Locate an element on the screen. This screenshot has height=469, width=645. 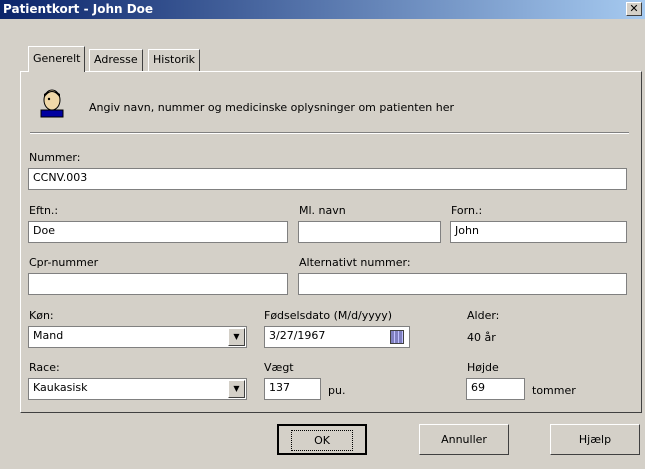
vaegt-field: 137 is located at coordinates (292, 389).